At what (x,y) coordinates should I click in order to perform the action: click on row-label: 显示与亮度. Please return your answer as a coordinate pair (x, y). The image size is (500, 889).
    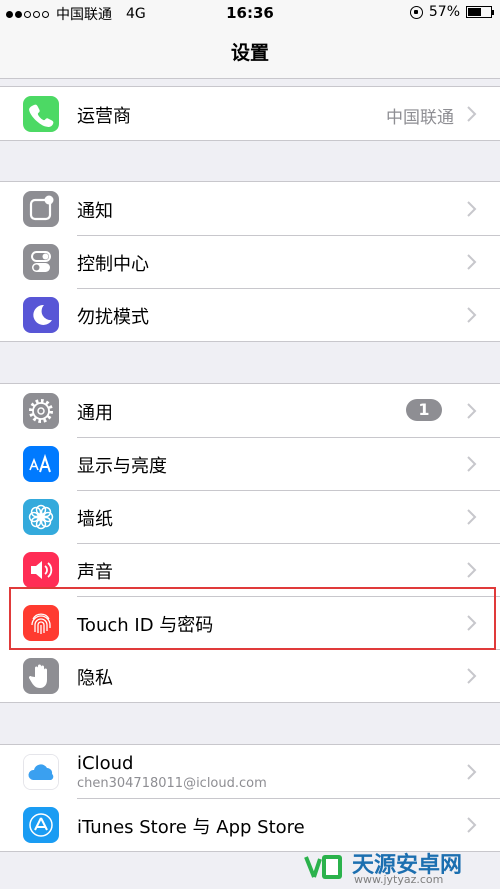
    Looking at the image, I should click on (122, 466).